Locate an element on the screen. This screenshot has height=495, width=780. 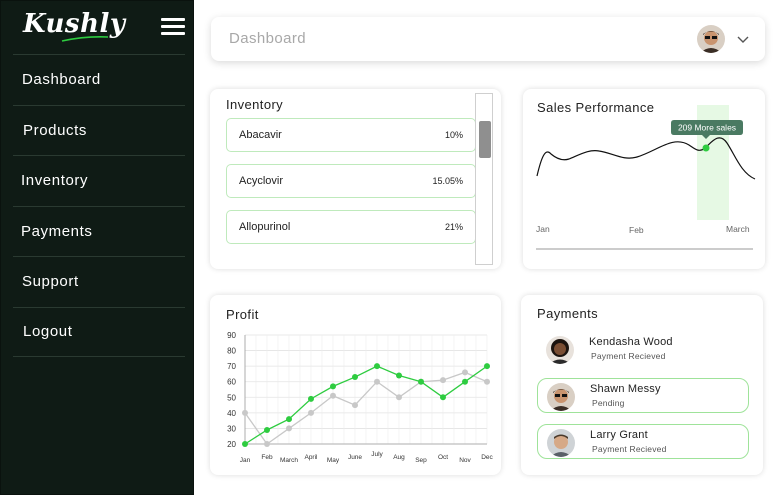
payments-title: Payments is located at coordinates (568, 313).